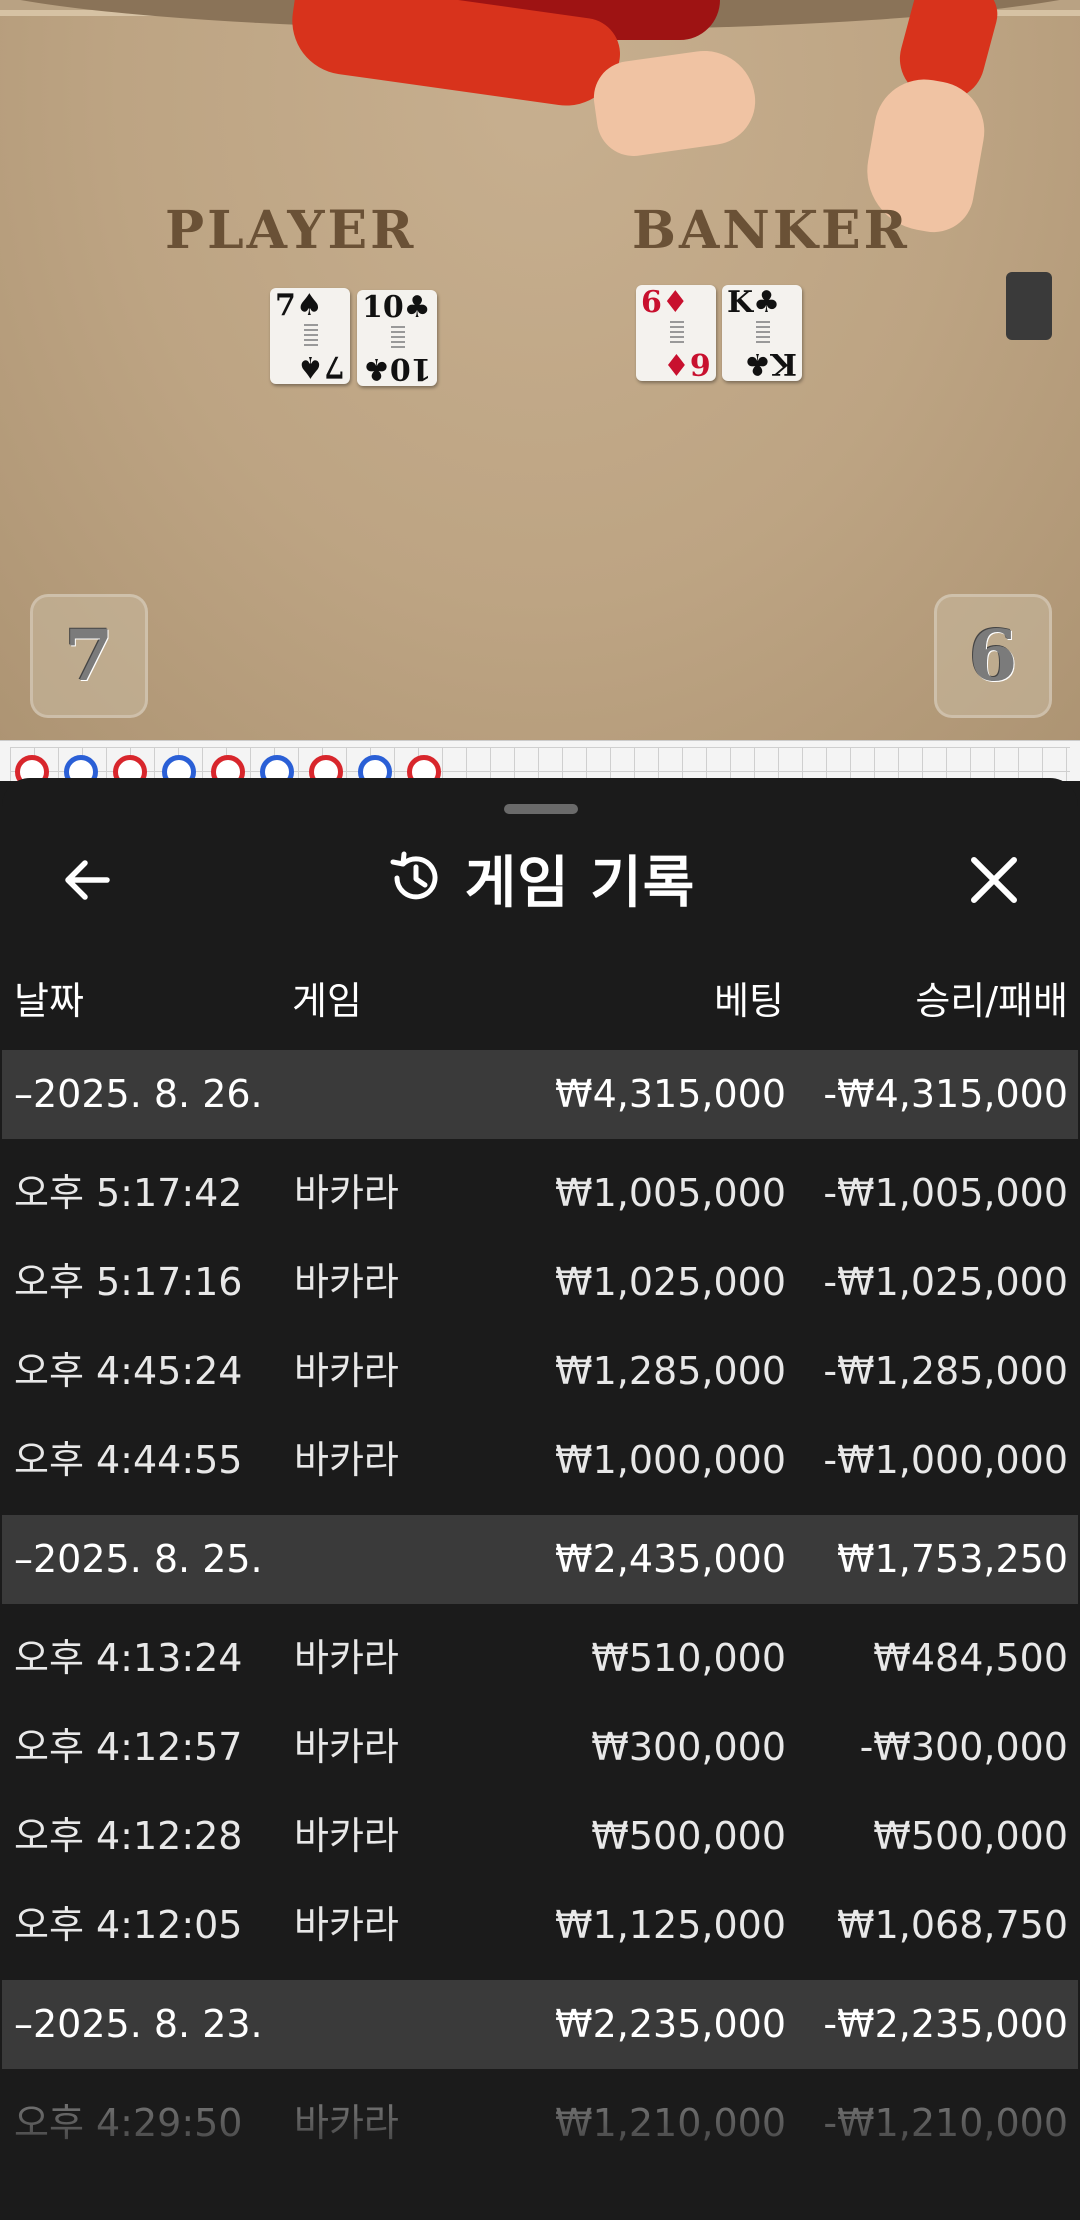  I want to click on sheet-header: 게임 기록, so click(540, 878).